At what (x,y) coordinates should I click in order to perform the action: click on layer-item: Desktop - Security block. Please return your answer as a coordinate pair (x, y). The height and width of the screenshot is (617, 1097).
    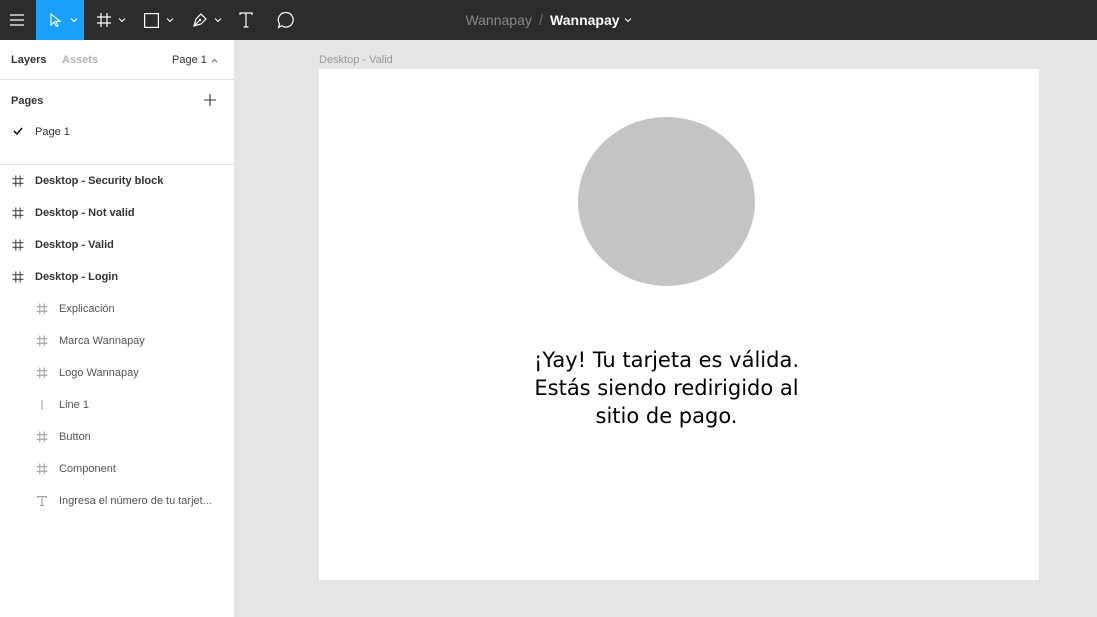
    Looking at the image, I should click on (117, 181).